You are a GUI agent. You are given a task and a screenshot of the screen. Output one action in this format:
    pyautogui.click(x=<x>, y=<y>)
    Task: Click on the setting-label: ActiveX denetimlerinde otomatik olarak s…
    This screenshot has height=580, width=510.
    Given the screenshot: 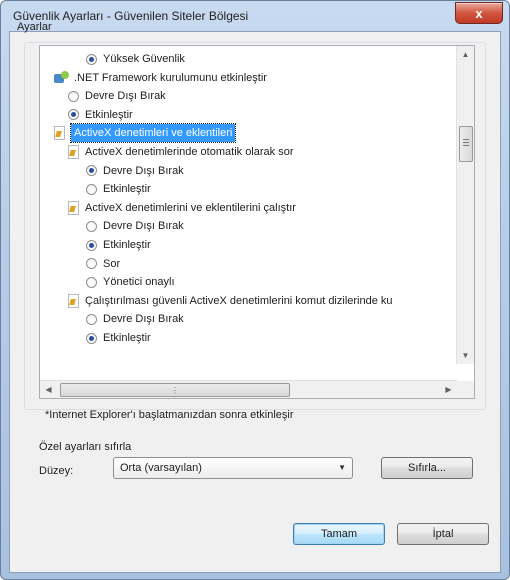 What is the action you would take?
    pyautogui.click(x=189, y=152)
    